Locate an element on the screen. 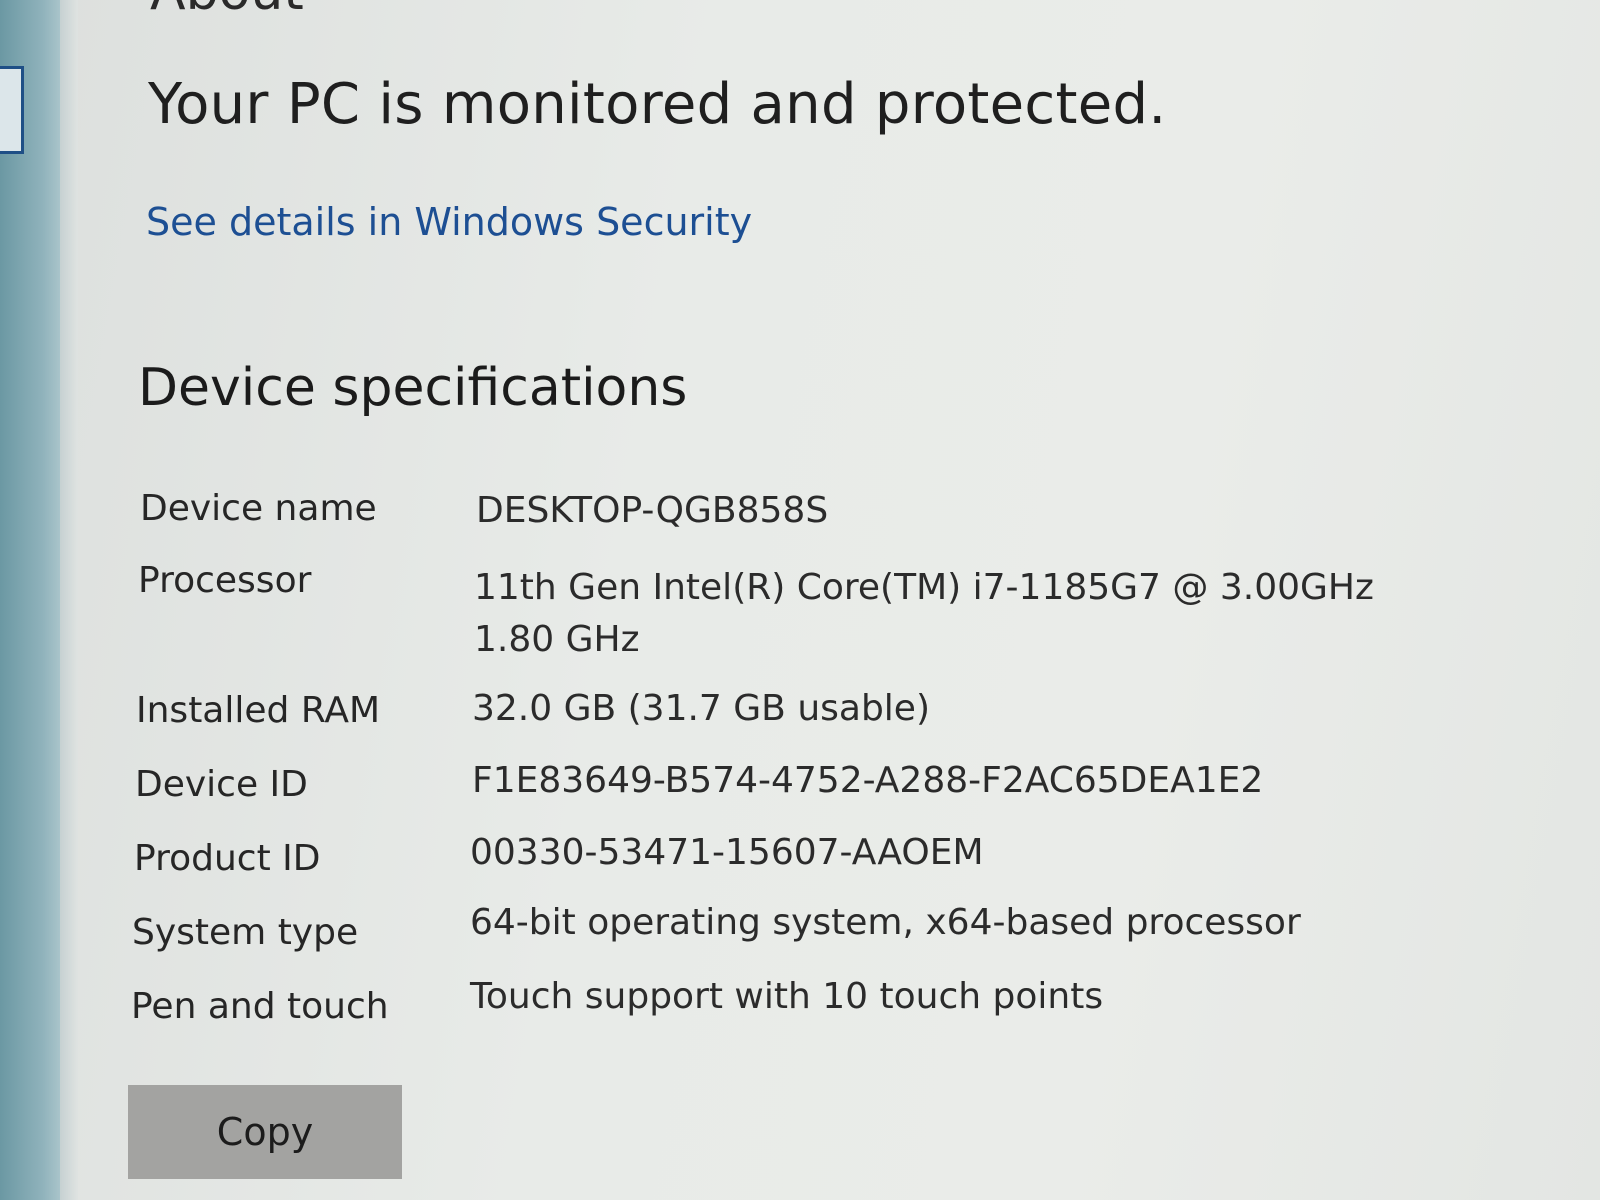 This screenshot has width=1600, height=1200. spec-value-pen-and-touch: Touch support with 10 touch points is located at coordinates (787, 996).